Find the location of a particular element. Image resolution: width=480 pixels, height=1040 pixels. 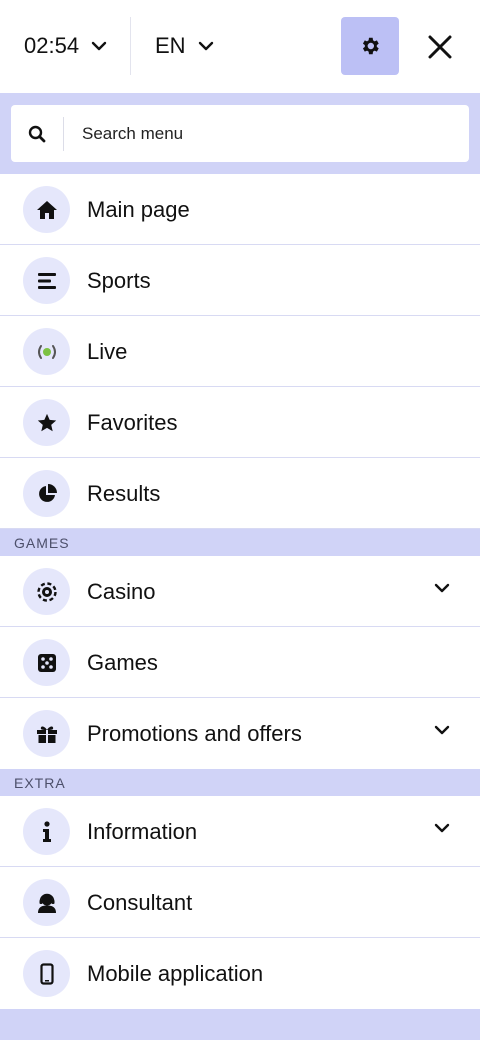

menu-item-games: Games is located at coordinates (240, 662).